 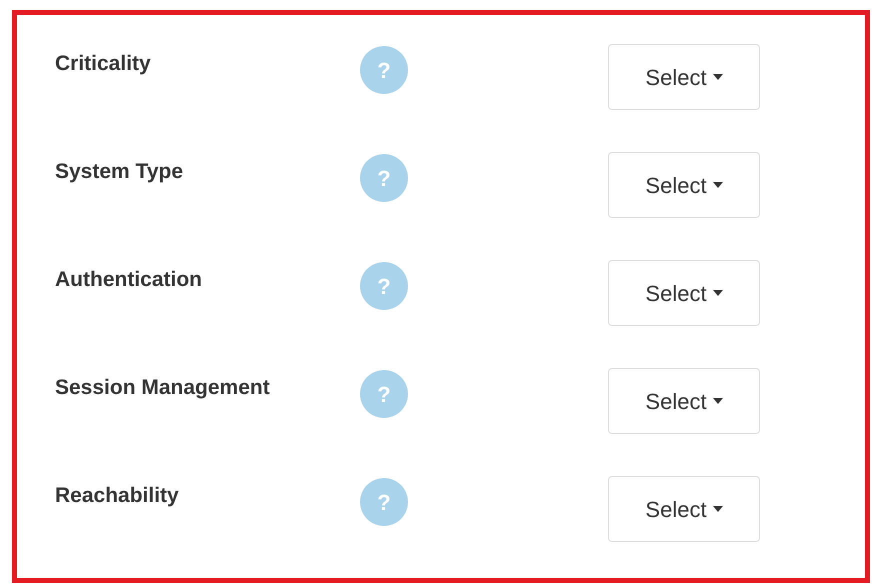 I want to click on field-label: Reachability, so click(x=117, y=496).